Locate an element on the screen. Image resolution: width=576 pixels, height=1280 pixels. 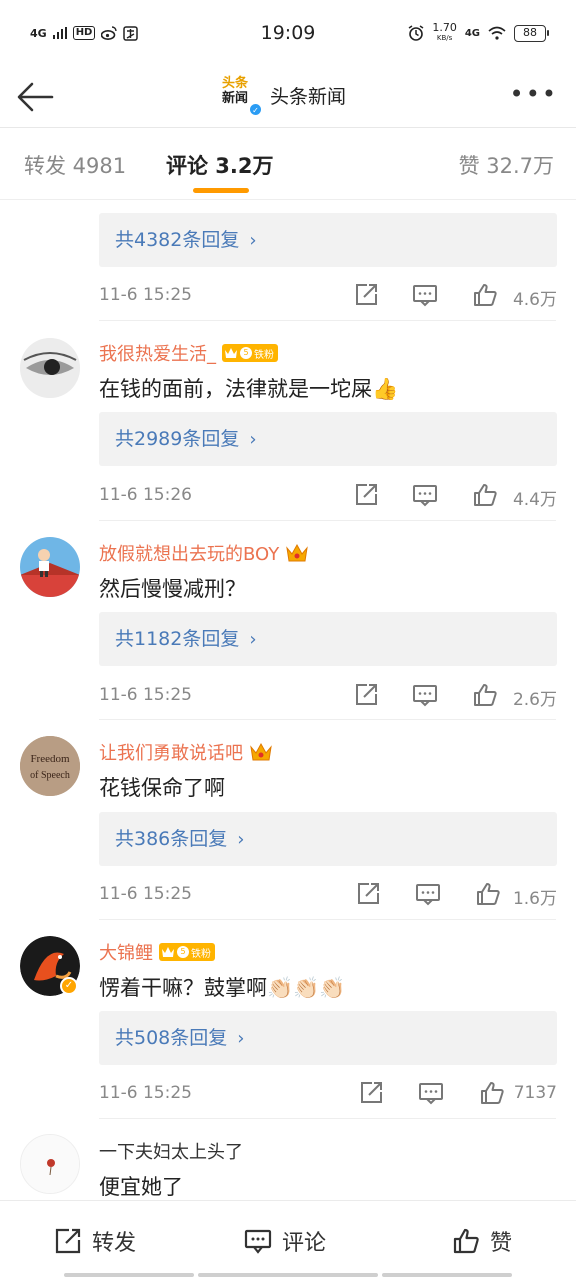
username-row: 大锦鲤 5 铁粉 is located at coordinates (157, 952).